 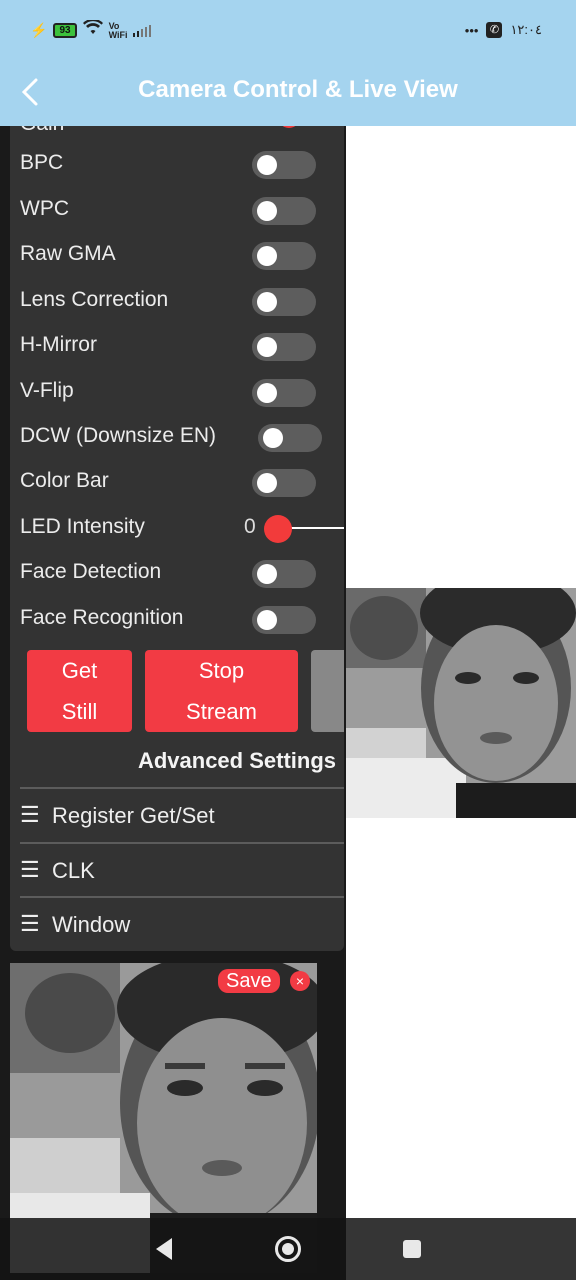 I want to click on charging-icon: ⚡, so click(x=39, y=30).